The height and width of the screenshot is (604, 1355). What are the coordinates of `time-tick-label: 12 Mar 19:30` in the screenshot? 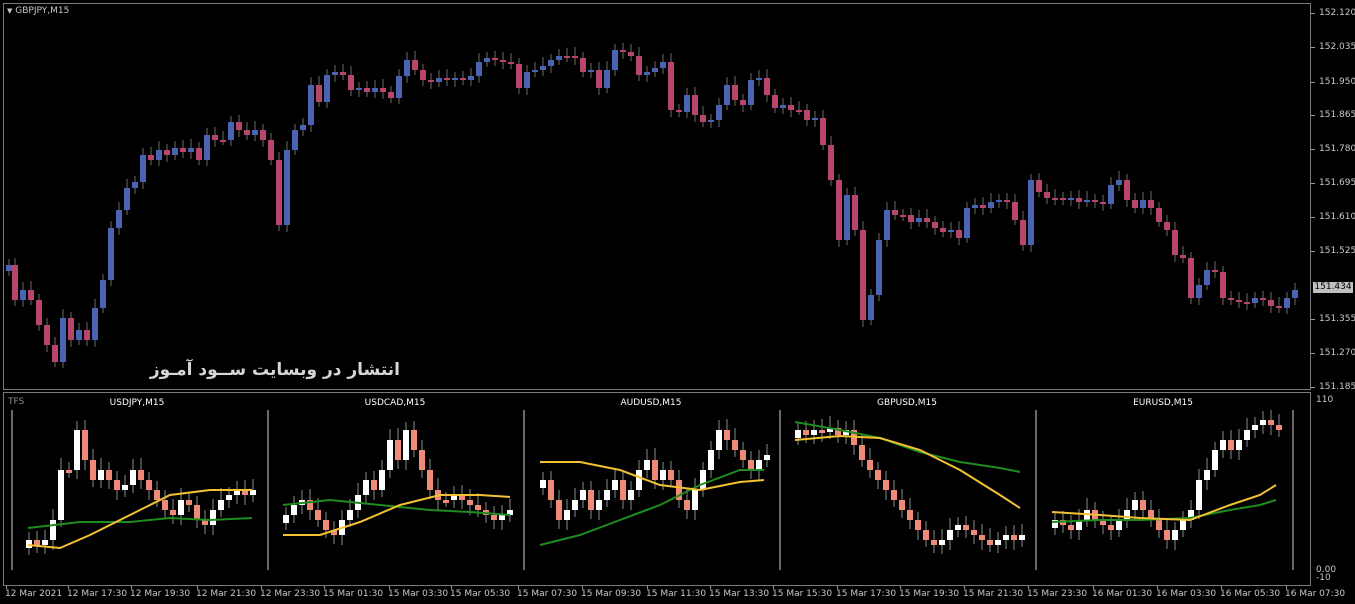 It's located at (160, 594).